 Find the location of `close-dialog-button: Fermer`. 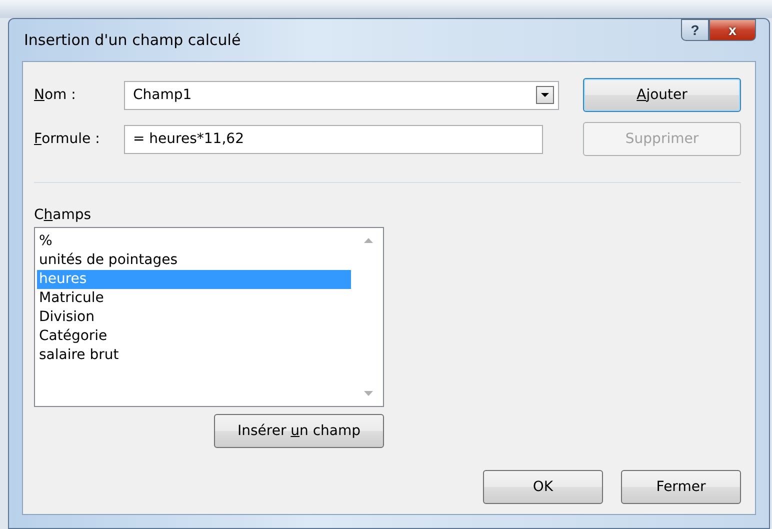

close-dialog-button: Fermer is located at coordinates (681, 487).